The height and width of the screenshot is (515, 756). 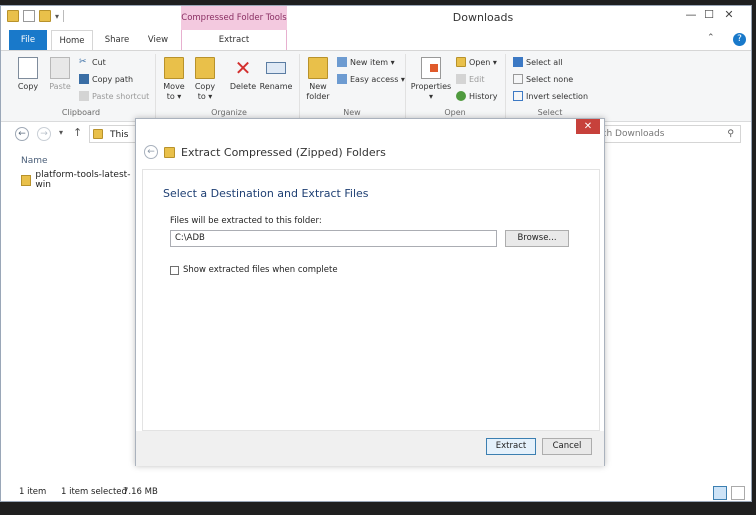 What do you see at coordinates (57, 16) in the screenshot?
I see `customize-toolbar-icon: ▾` at bounding box center [57, 16].